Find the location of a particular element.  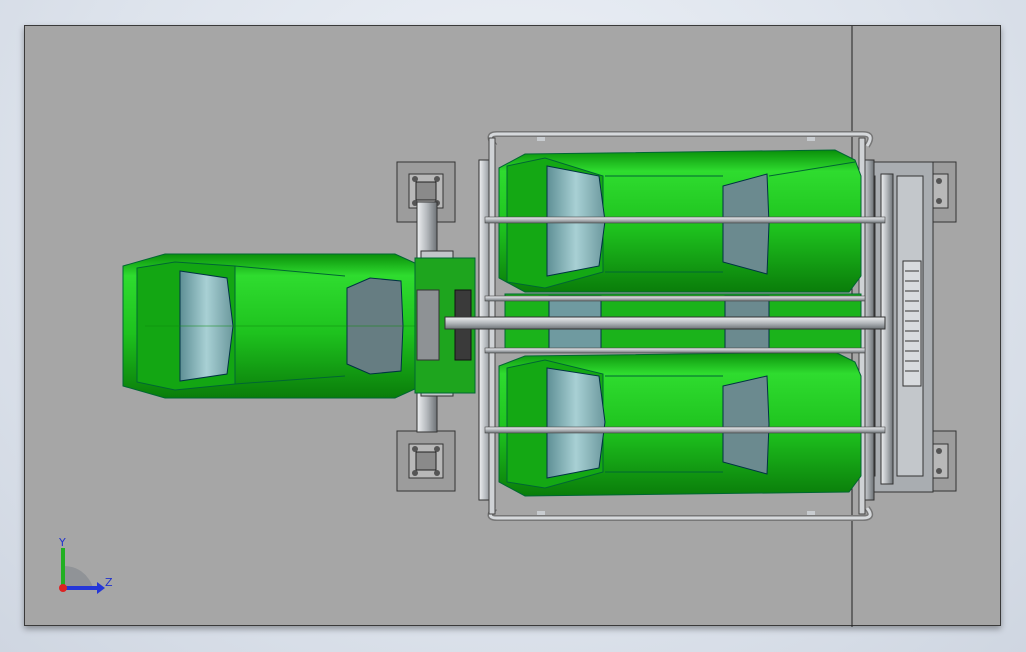

cage-rod-top is located at coordinates (685, 220).